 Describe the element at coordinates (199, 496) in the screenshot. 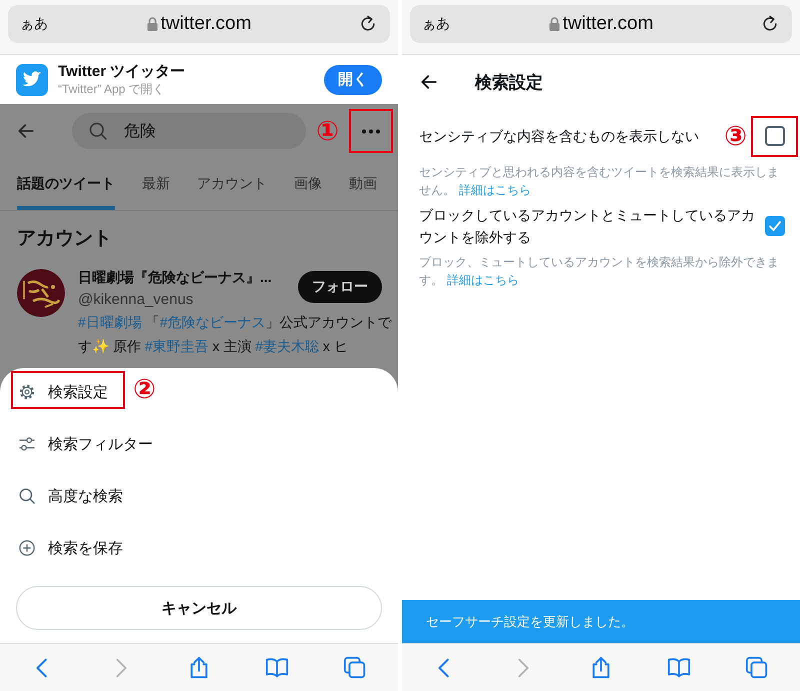

I see `menu-item: 高度な検索` at that location.